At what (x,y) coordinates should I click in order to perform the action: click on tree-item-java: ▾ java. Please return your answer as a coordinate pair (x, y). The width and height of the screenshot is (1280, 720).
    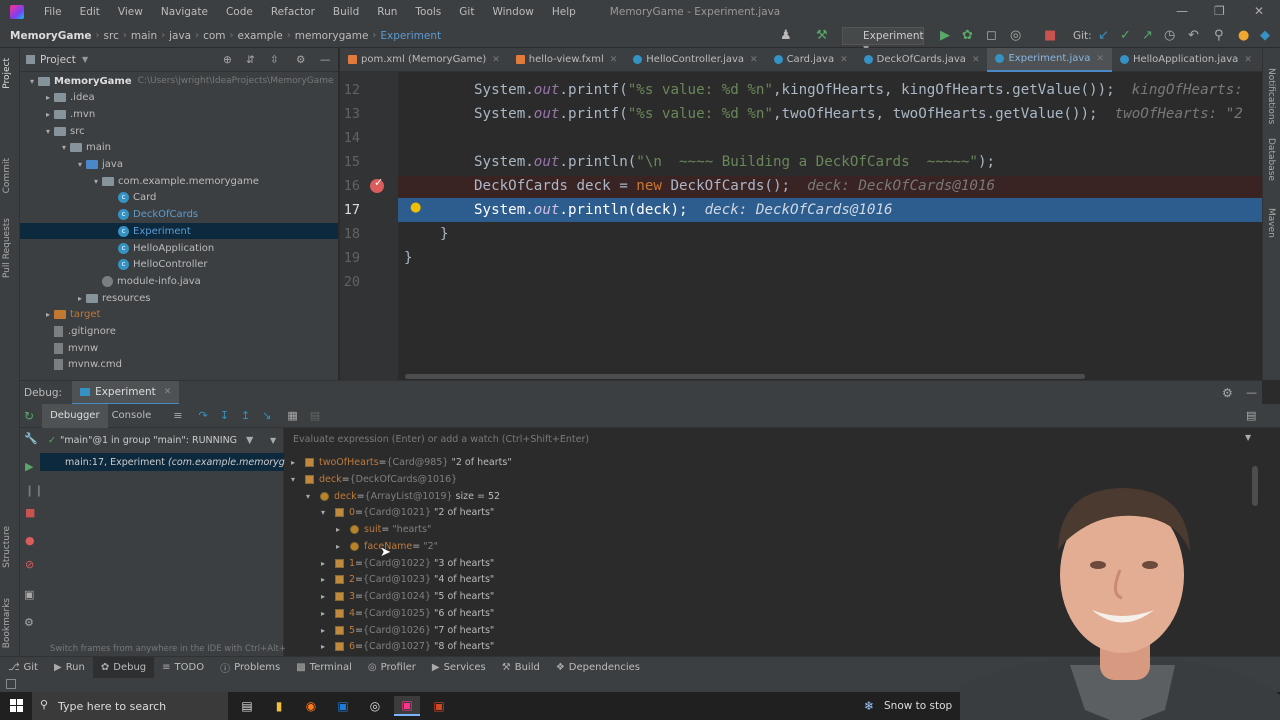
    Looking at the image, I should click on (179, 165).